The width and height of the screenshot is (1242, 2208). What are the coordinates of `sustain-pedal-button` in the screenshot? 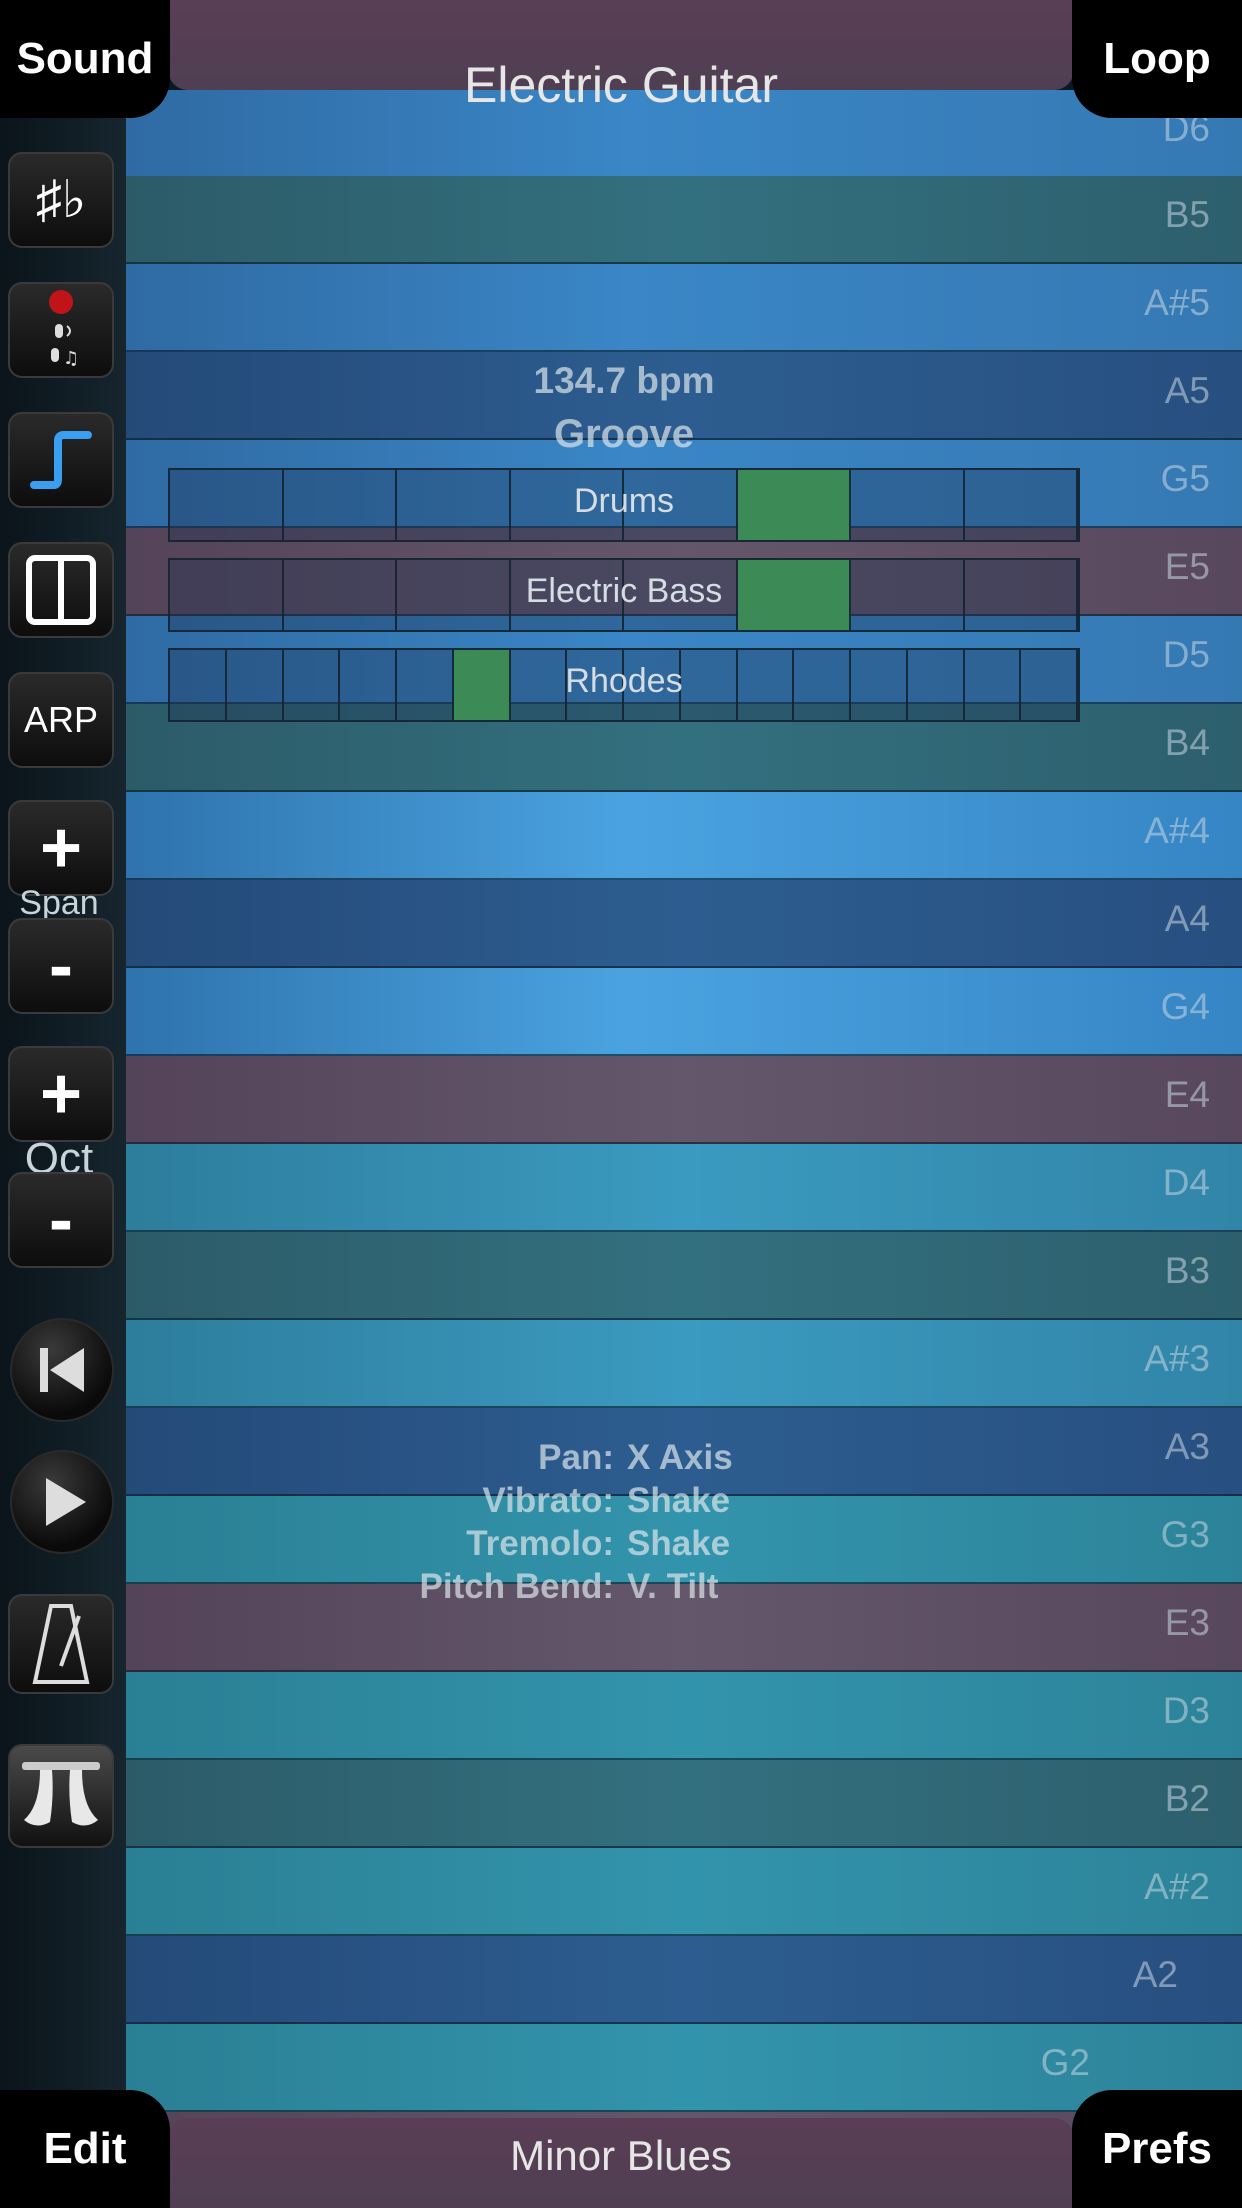 It's located at (61, 1796).